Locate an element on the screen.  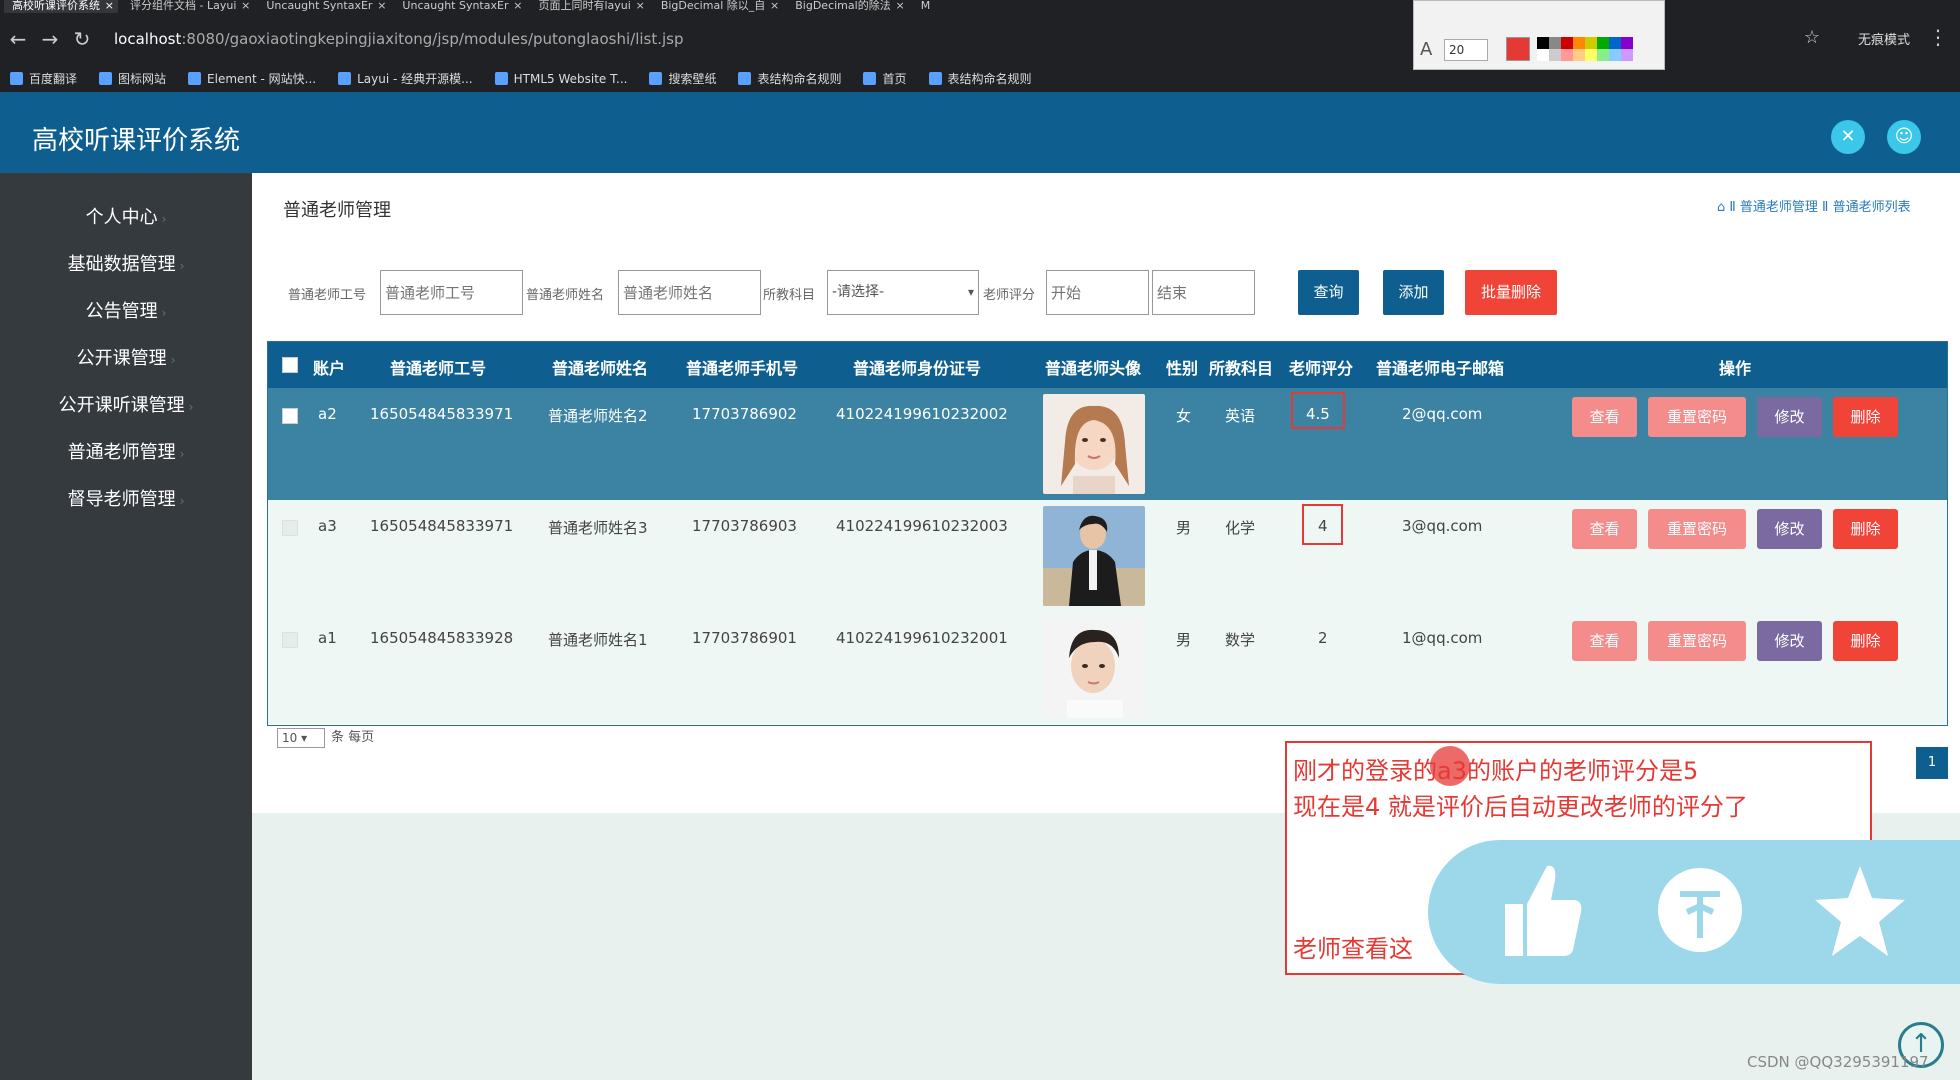
cell-account: a3 is located at coordinates (327, 526).